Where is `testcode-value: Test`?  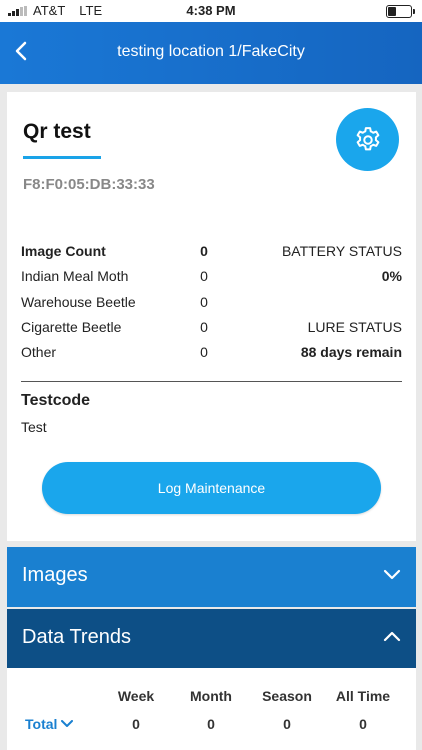 testcode-value: Test is located at coordinates (34, 427).